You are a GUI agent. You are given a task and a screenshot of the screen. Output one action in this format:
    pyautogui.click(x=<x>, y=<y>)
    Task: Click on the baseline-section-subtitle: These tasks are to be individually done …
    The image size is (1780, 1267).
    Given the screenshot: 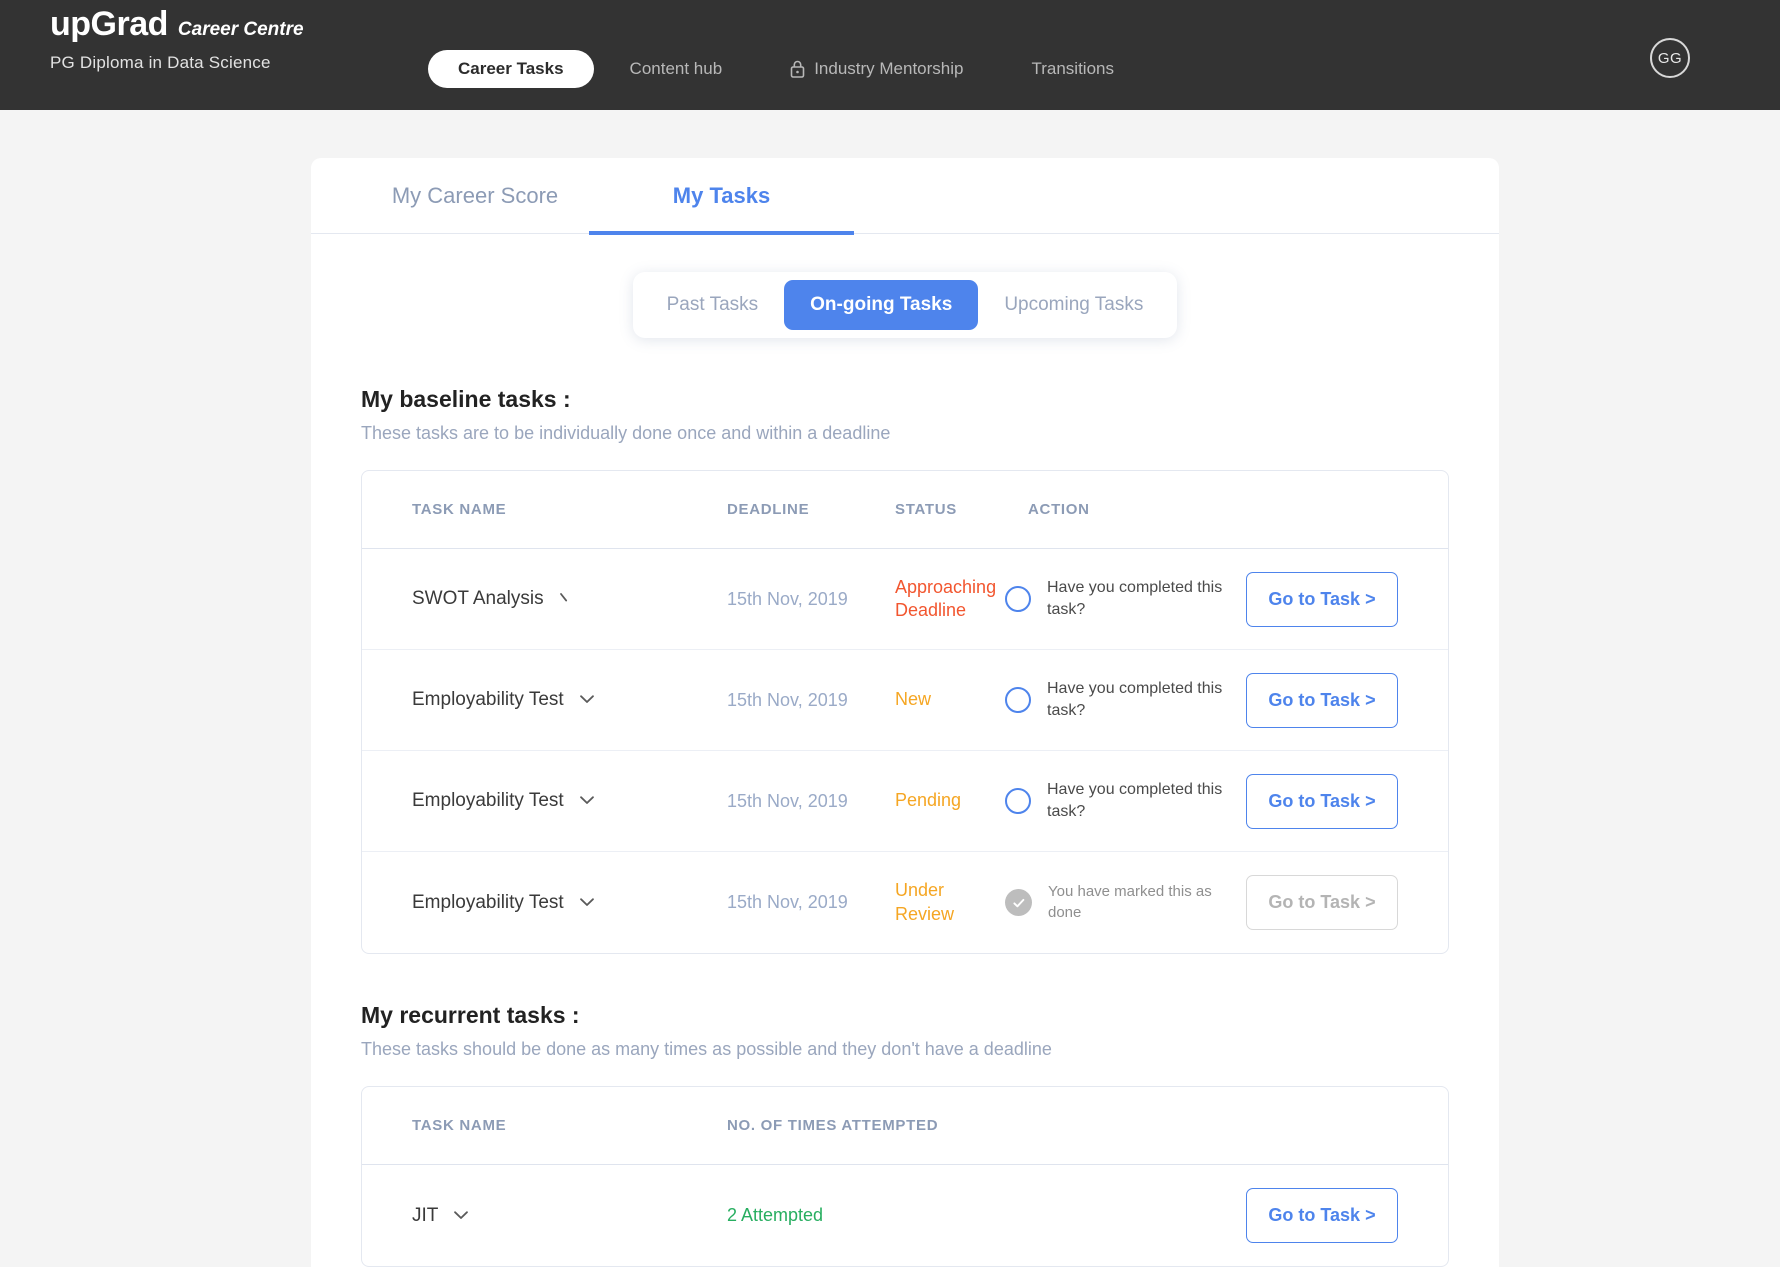 What is the action you would take?
    pyautogui.click(x=626, y=433)
    